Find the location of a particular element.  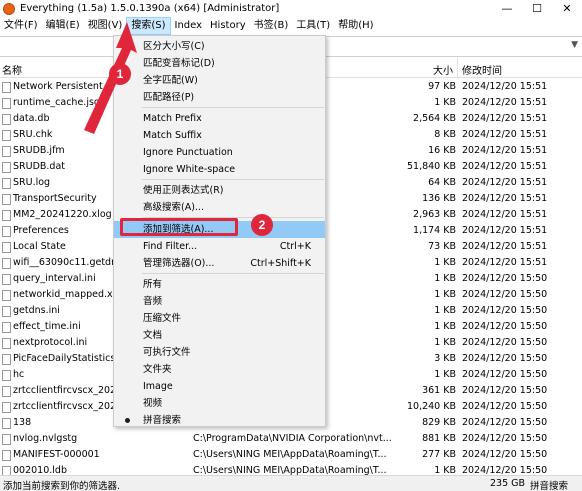

search-menu-item: 匹配路径(P) is located at coordinates (219, 97).